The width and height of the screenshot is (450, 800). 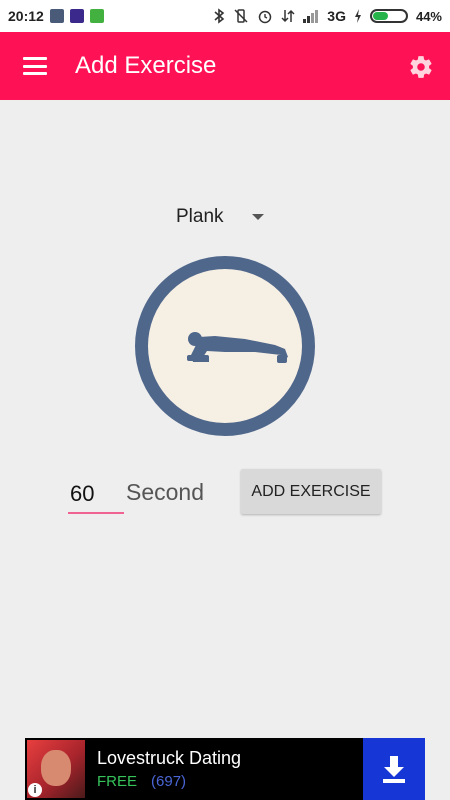 I want to click on status-right: 3G 44%, so click(x=331, y=16).